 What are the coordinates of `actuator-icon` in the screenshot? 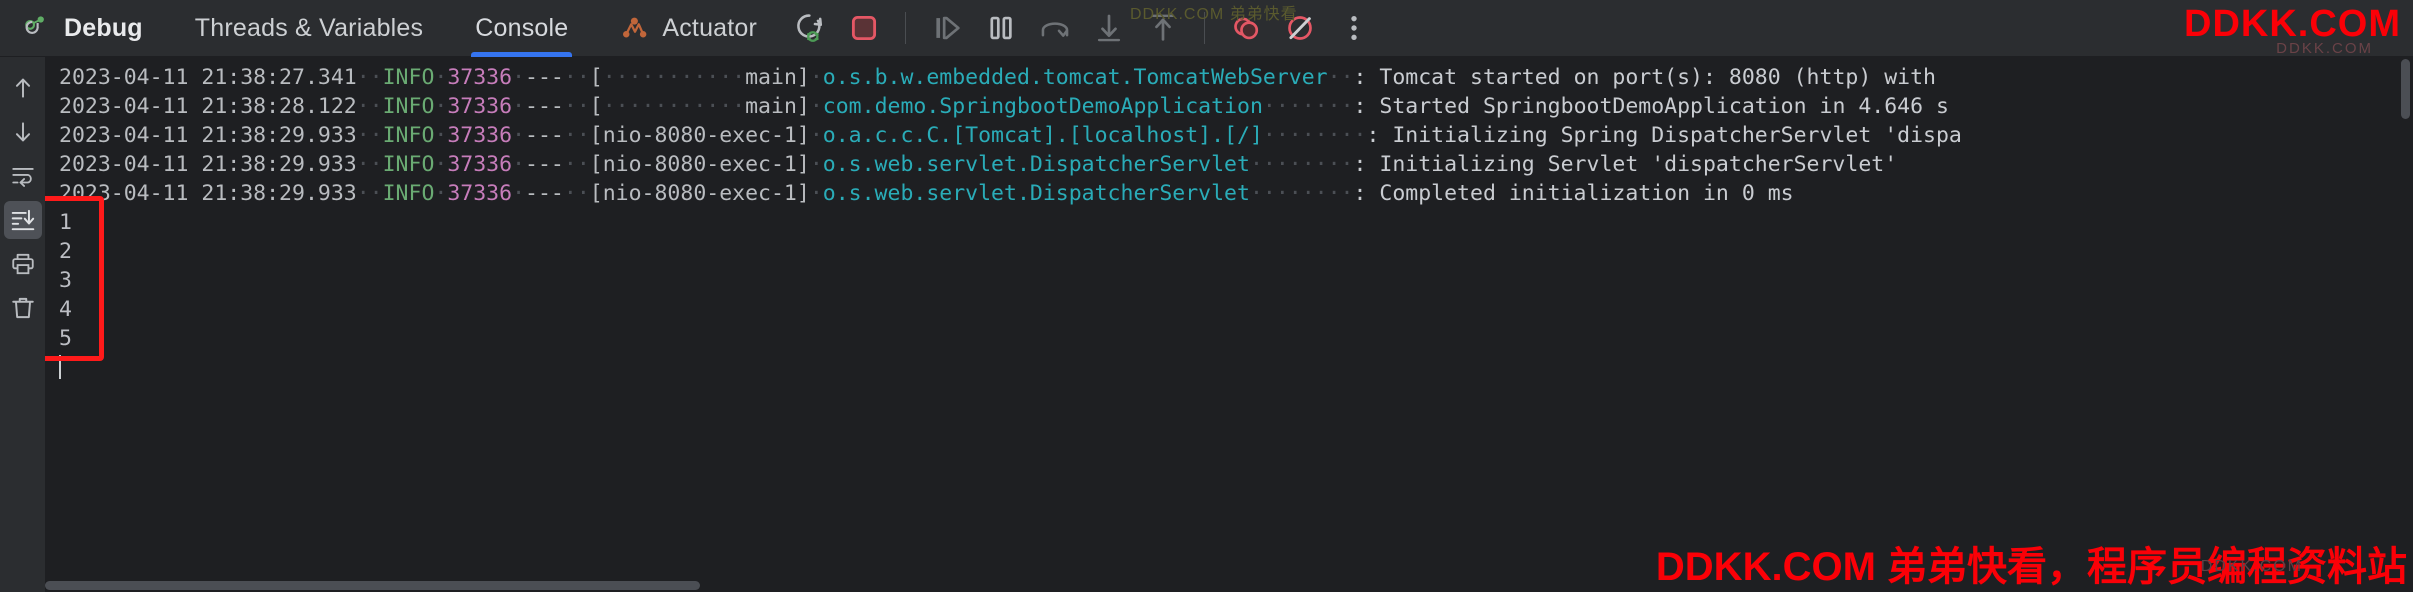 It's located at (635, 28).